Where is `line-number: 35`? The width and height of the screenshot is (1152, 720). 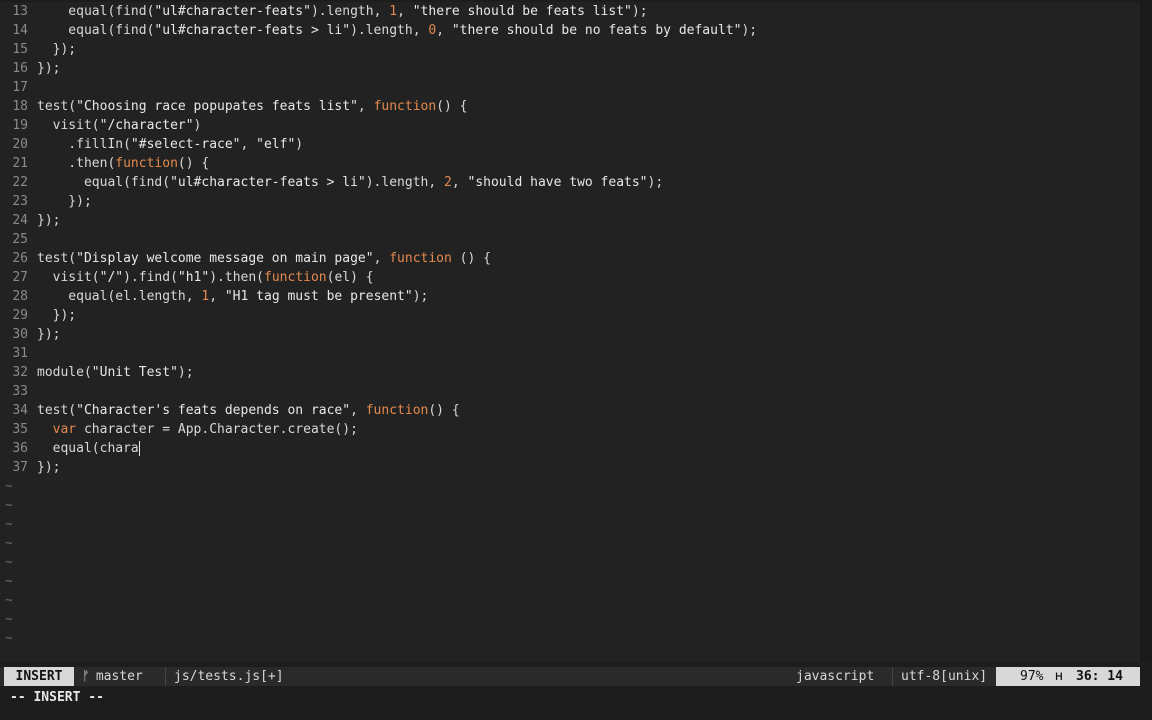 line-number: 35 is located at coordinates (20, 429).